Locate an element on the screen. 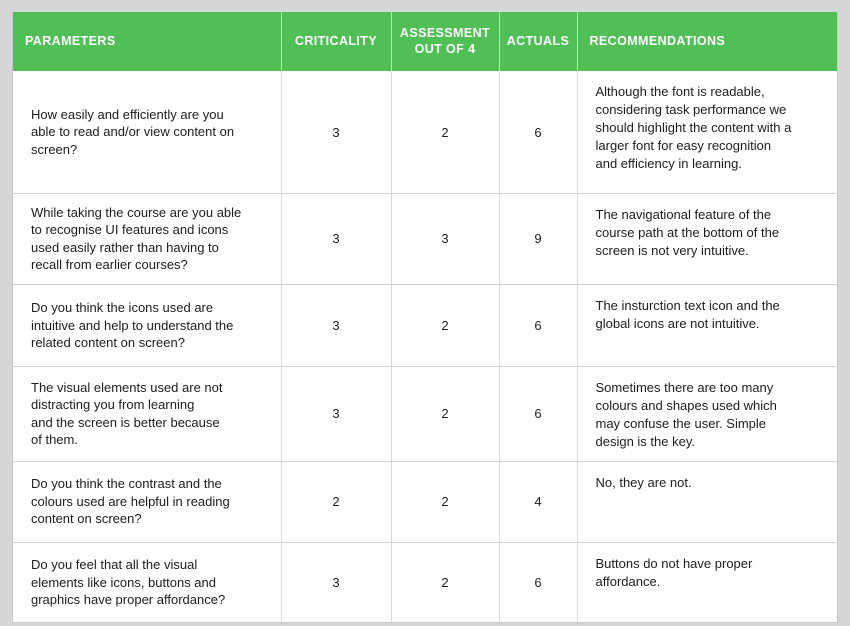 This screenshot has width=850, height=626. cell-assessment: 3 is located at coordinates (445, 239).